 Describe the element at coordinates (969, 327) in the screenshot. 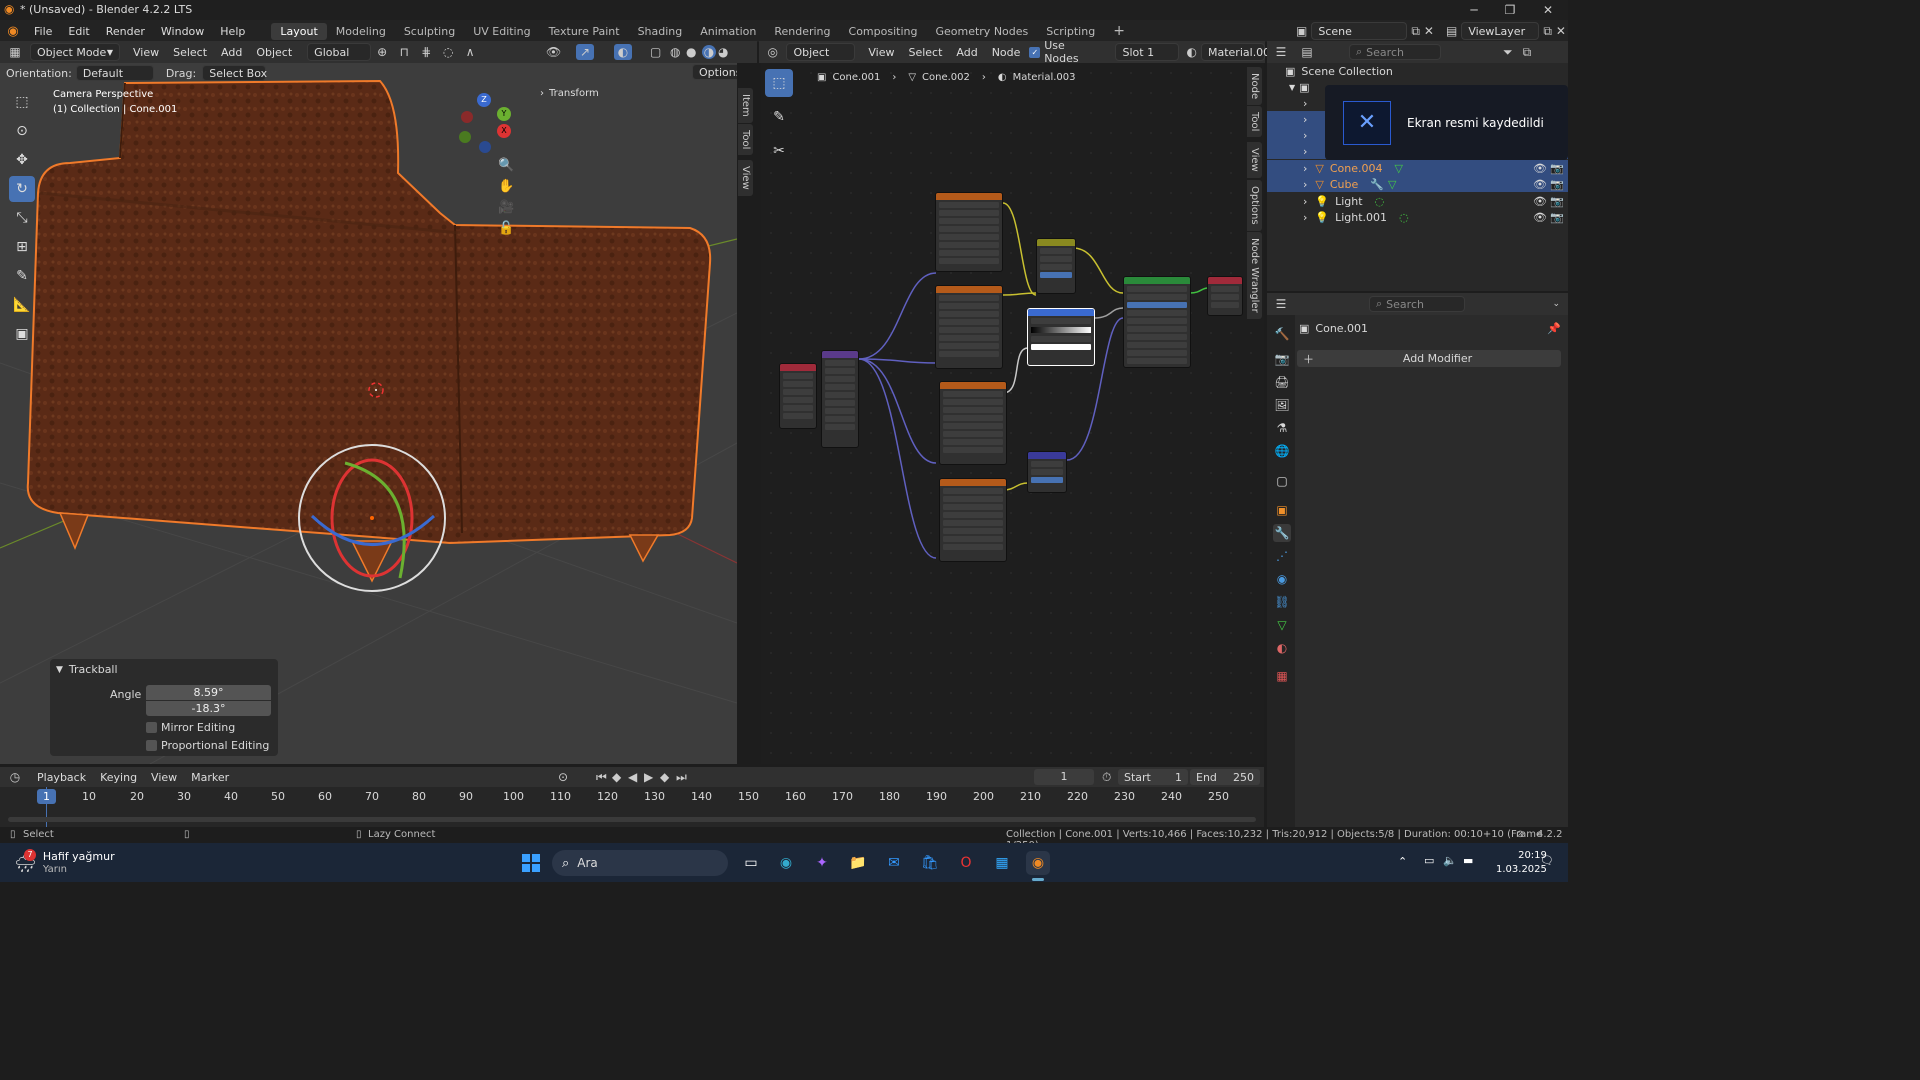

I see `node-image-texture-roughness` at that location.